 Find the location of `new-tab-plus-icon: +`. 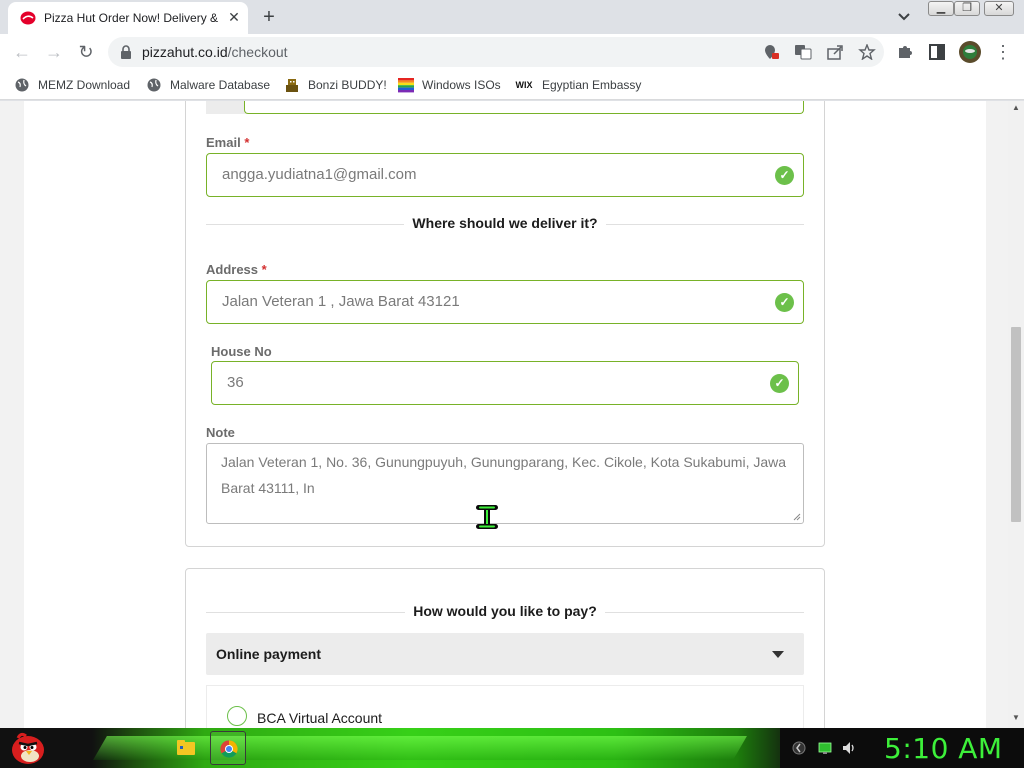

new-tab-plus-icon: + is located at coordinates (269, 17).